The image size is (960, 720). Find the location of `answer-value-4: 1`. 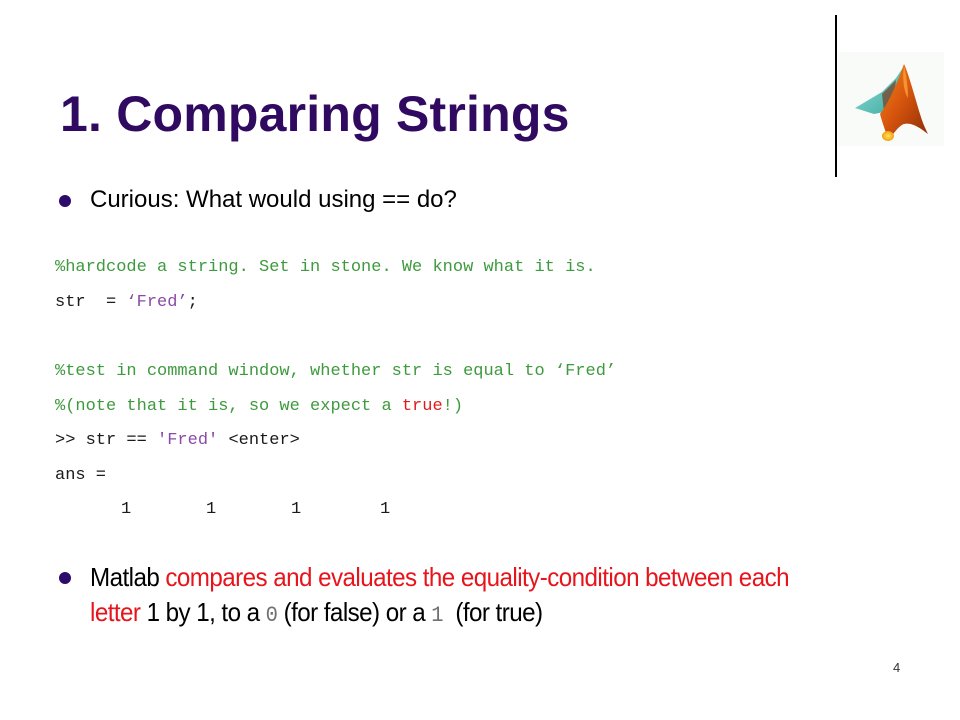

answer-value-4: 1 is located at coordinates (385, 509).